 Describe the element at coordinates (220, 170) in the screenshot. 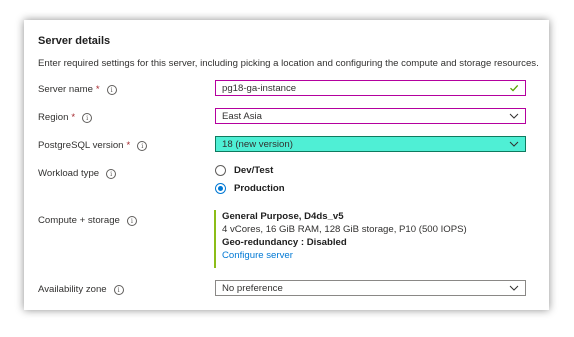

I see `radio-button` at that location.